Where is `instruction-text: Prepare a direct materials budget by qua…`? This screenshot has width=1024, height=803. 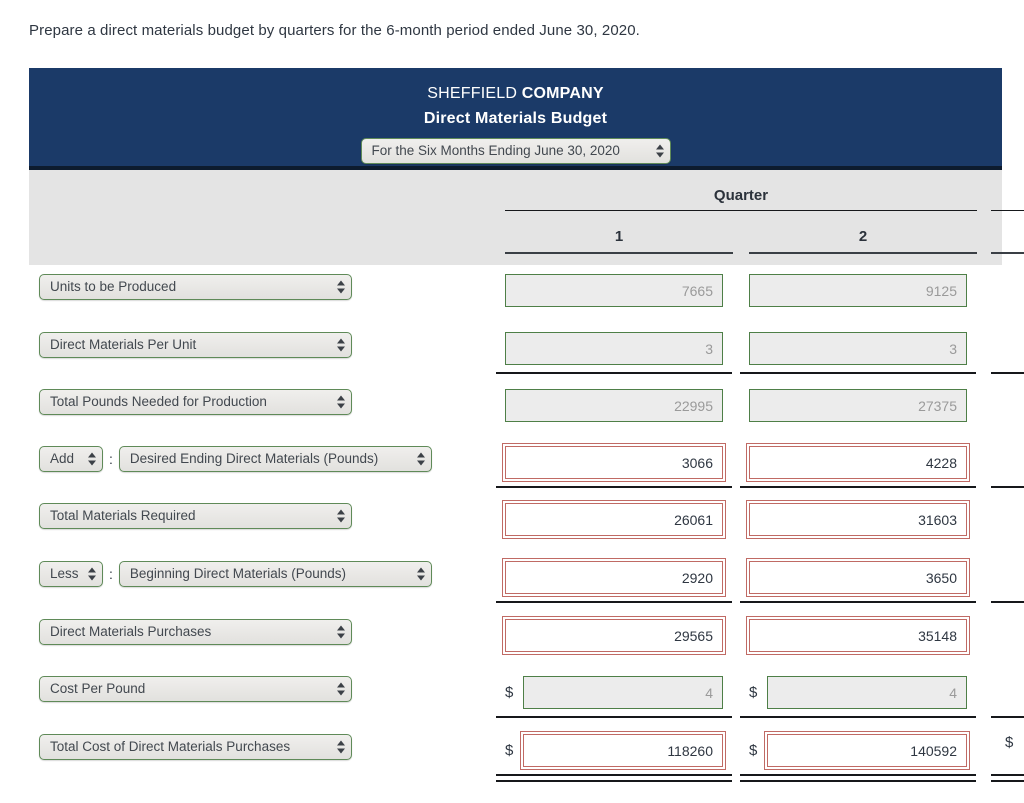 instruction-text: Prepare a direct materials budget by qua… is located at coordinates (334, 30).